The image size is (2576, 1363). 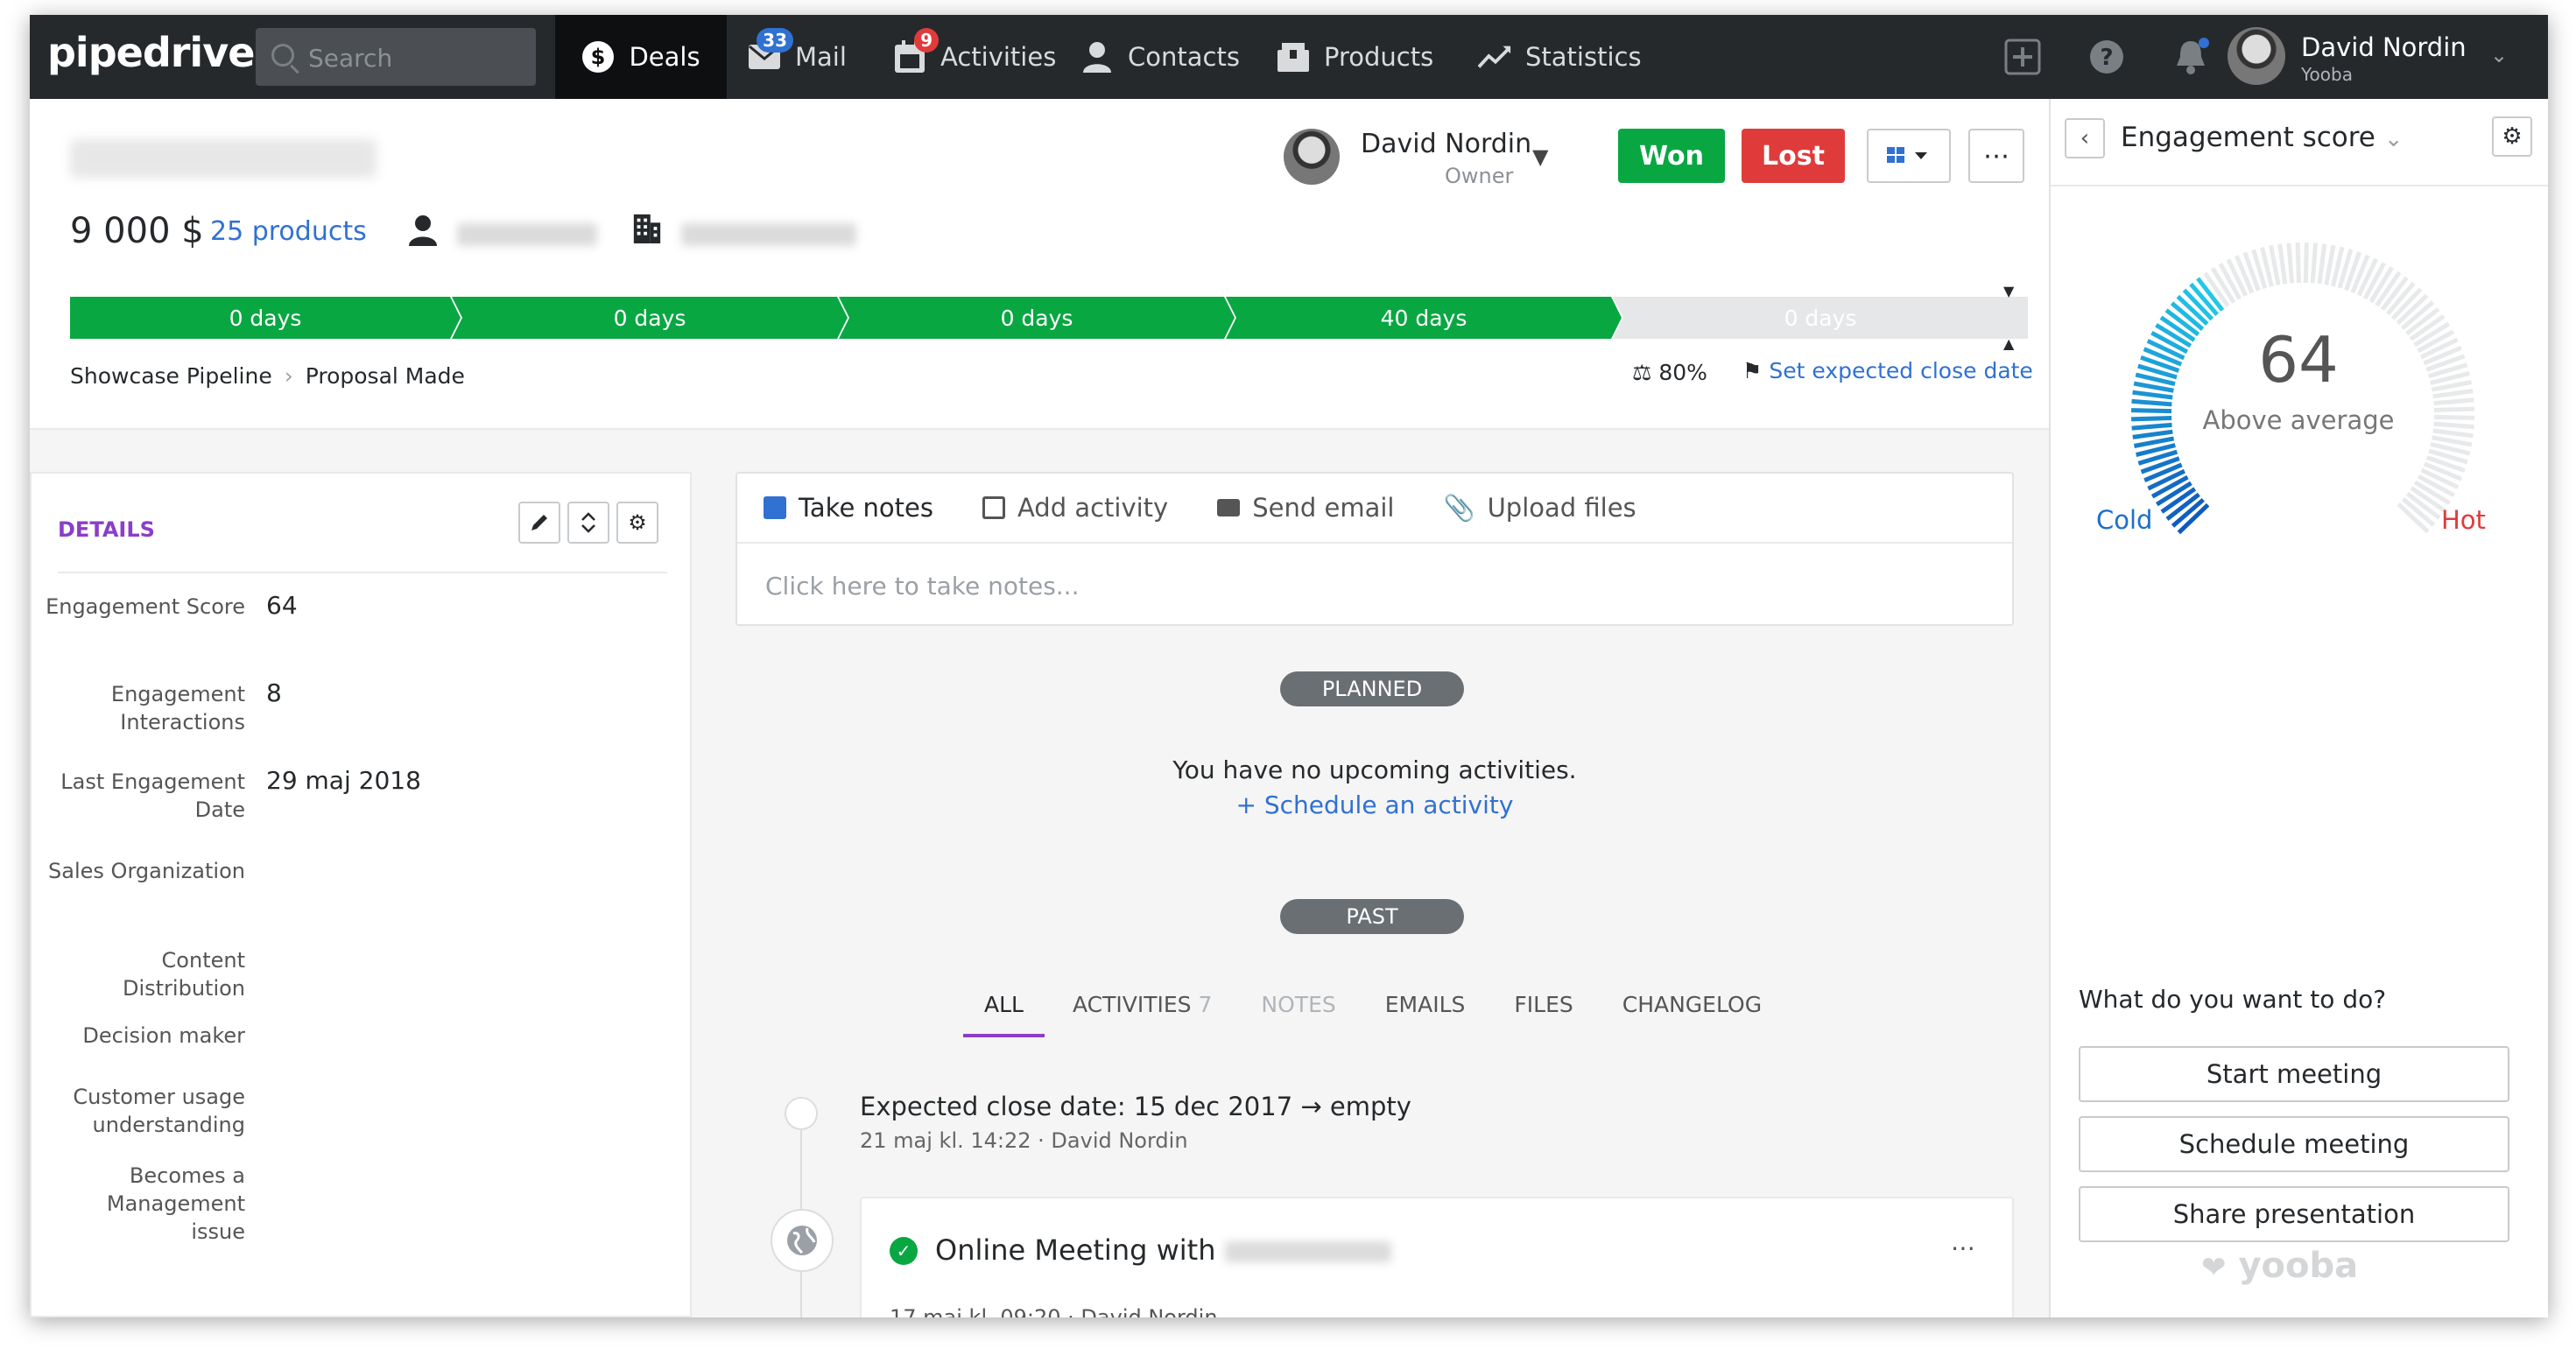 I want to click on dollar-icon: $, so click(x=598, y=57).